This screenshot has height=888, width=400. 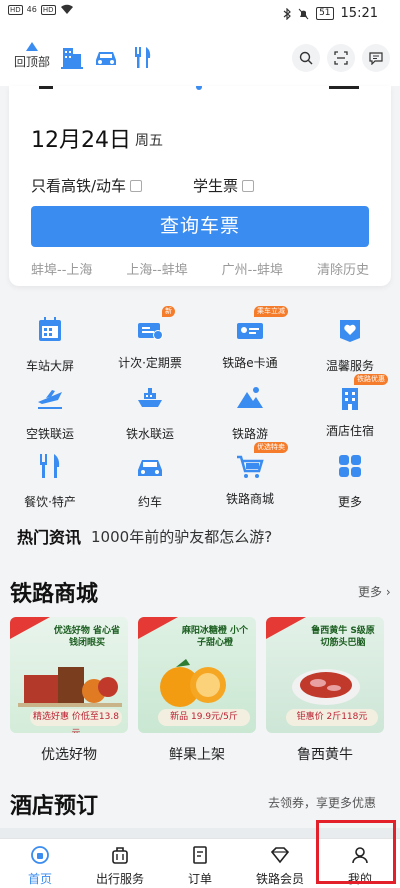 I want to click on airplane-icon, so click(x=50, y=399).